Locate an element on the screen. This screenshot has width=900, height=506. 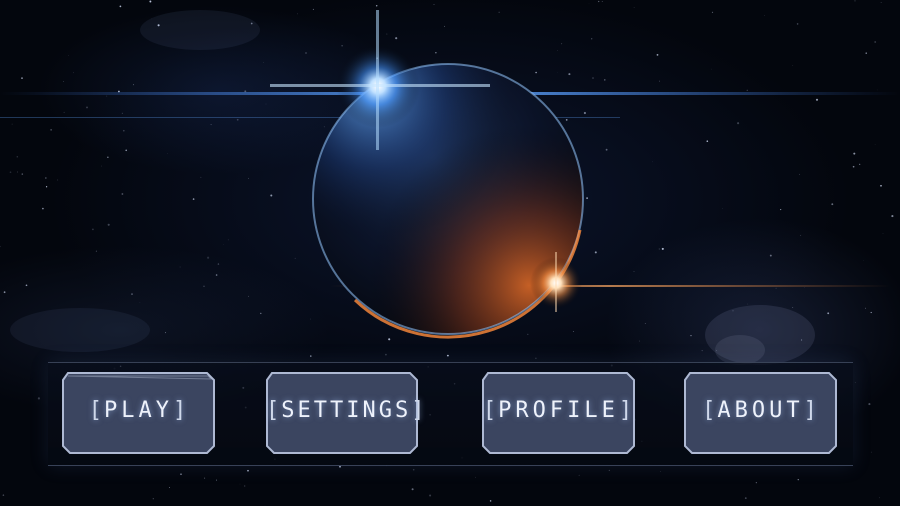
settings-button: [SETTINGS] is located at coordinates (345, 413).